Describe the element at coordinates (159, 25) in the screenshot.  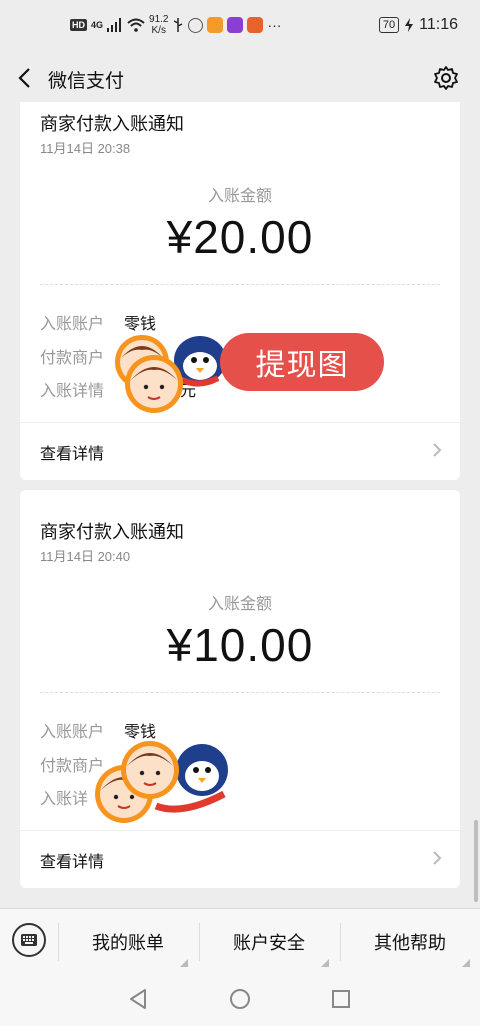
I see `net-speed: 91.2 K/s` at that location.